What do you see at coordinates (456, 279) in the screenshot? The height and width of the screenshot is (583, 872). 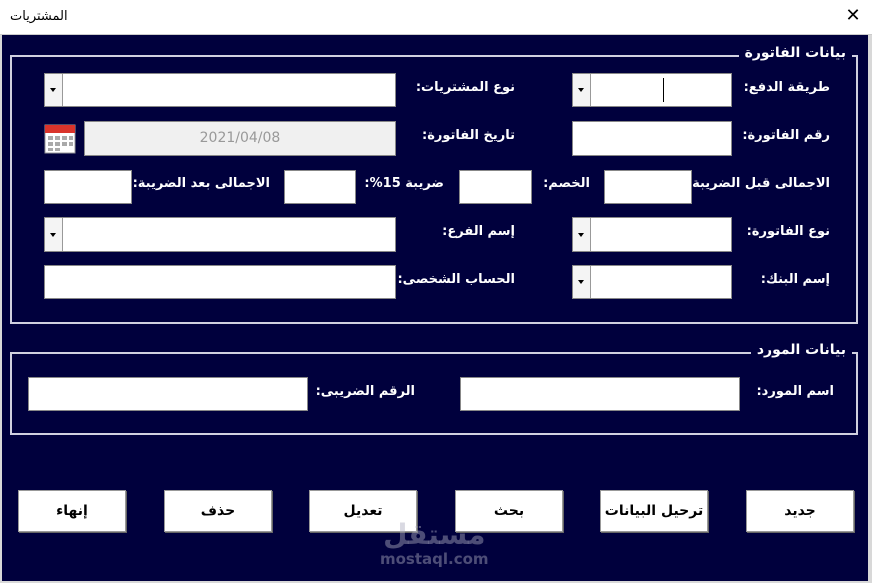 I see `personal-account-label: الحساب الشخصى:` at bounding box center [456, 279].